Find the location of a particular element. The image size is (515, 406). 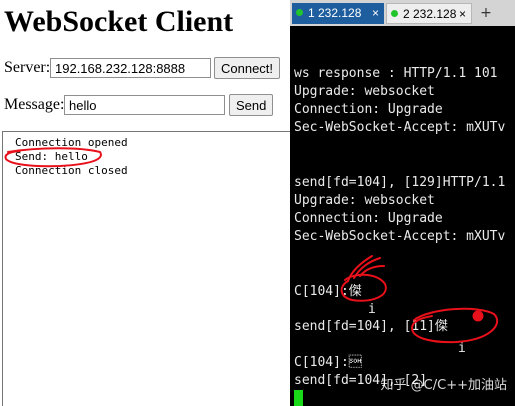

send-button: Send is located at coordinates (251, 105).